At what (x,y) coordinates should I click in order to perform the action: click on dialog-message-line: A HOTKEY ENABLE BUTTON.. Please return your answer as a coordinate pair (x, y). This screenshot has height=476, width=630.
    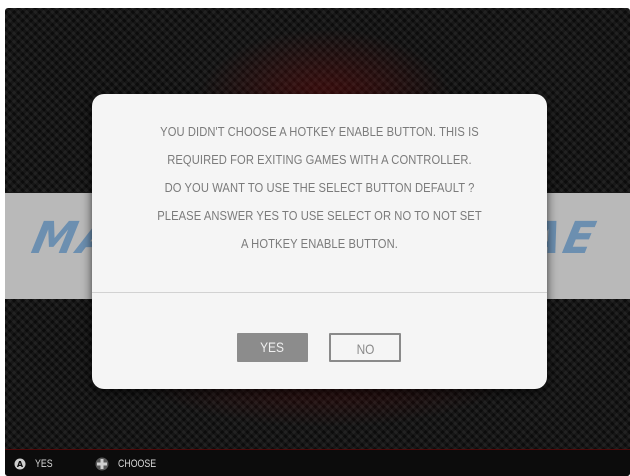
    Looking at the image, I should click on (319, 243).